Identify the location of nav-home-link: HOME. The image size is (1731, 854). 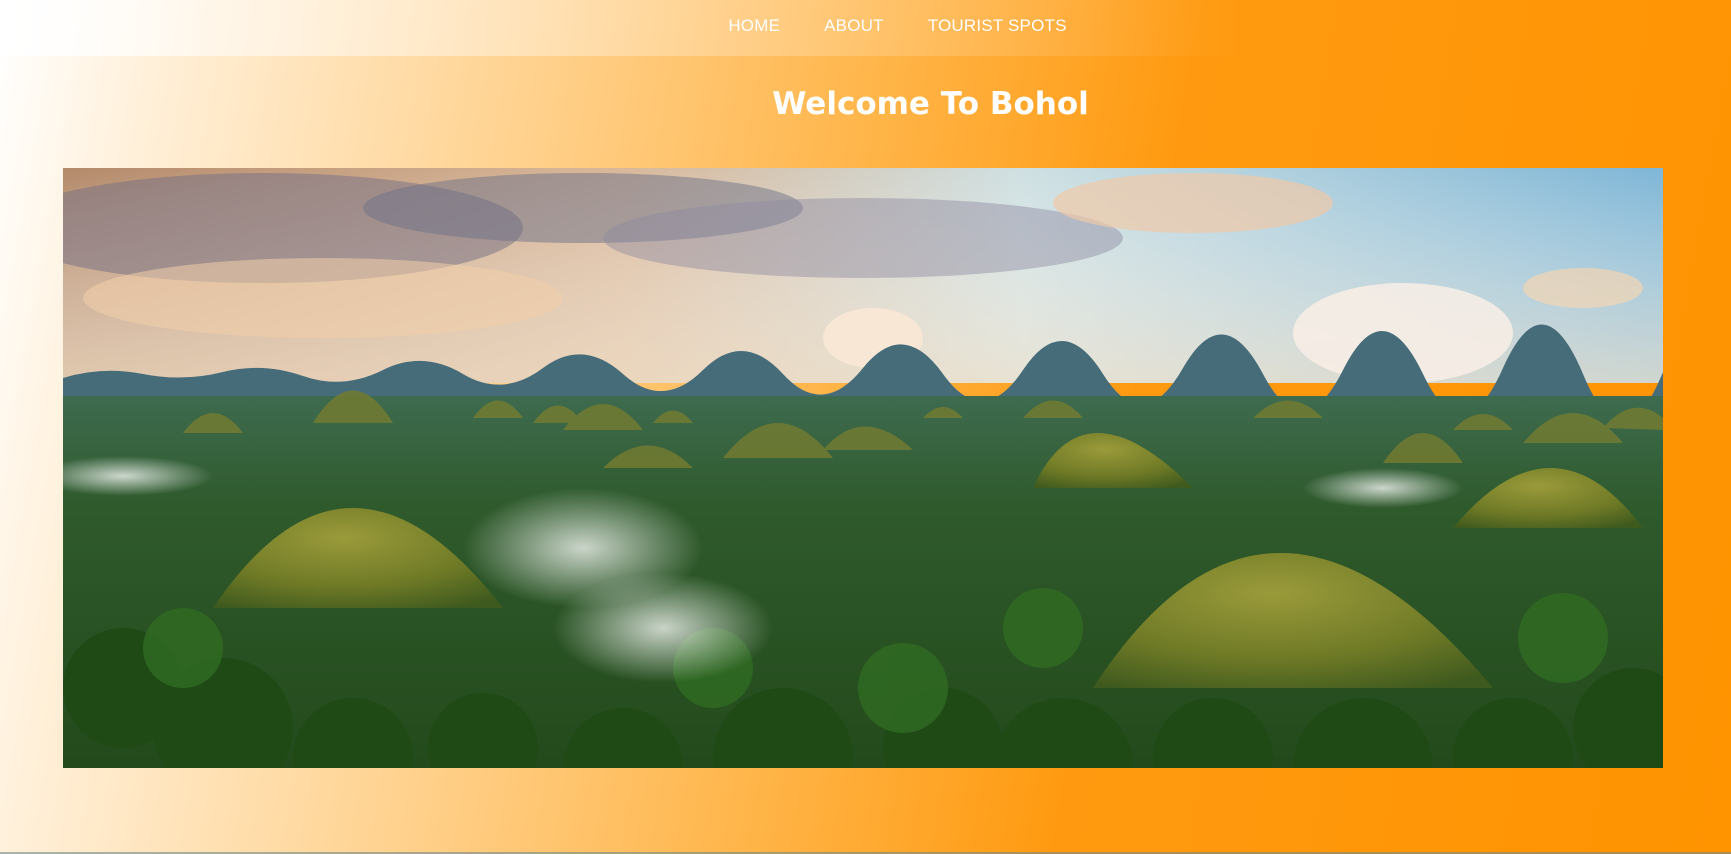
(754, 26).